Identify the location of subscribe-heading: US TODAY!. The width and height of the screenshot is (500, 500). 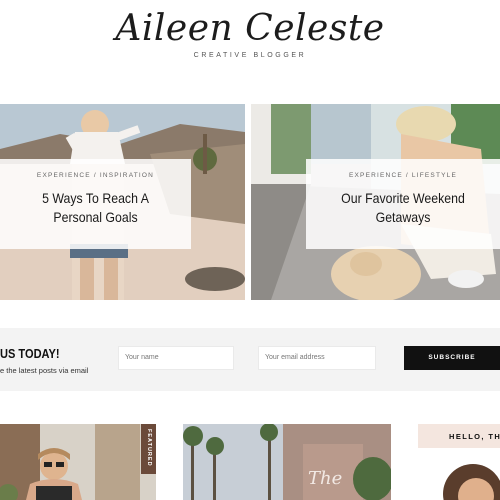
(30, 353).